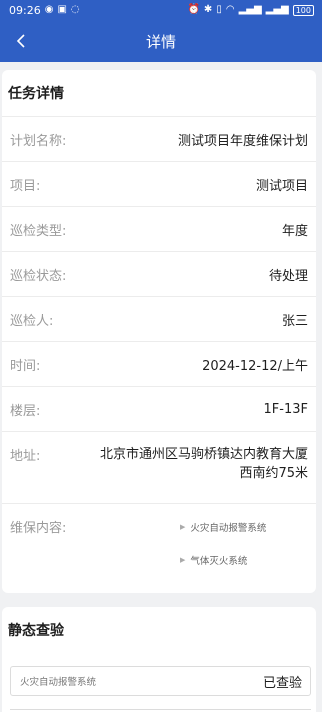 The height and width of the screenshot is (712, 322). Describe the element at coordinates (38, 141) in the screenshot. I see `plan-name-label: 计划名称:` at that location.